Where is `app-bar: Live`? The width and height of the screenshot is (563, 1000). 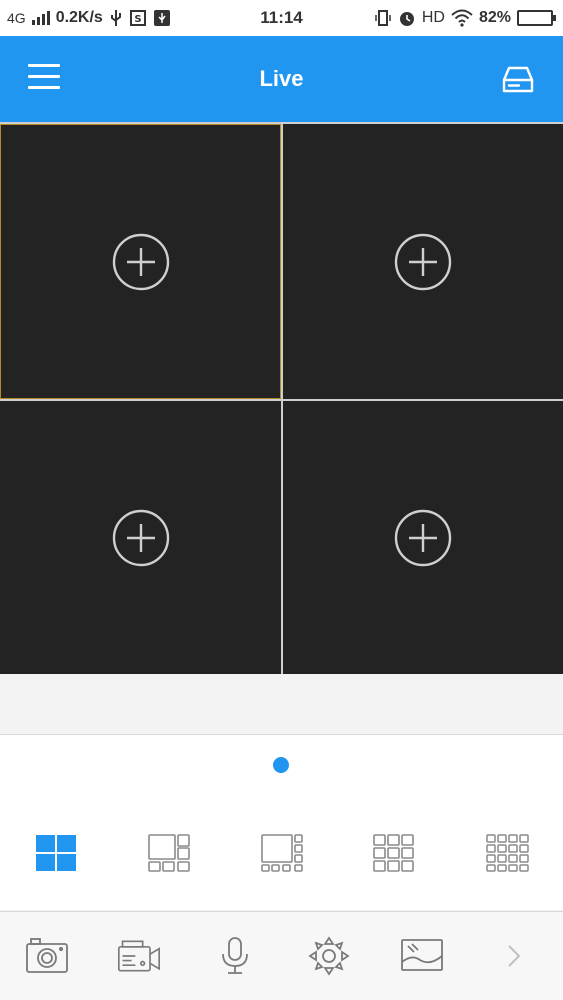 app-bar: Live is located at coordinates (281, 79).